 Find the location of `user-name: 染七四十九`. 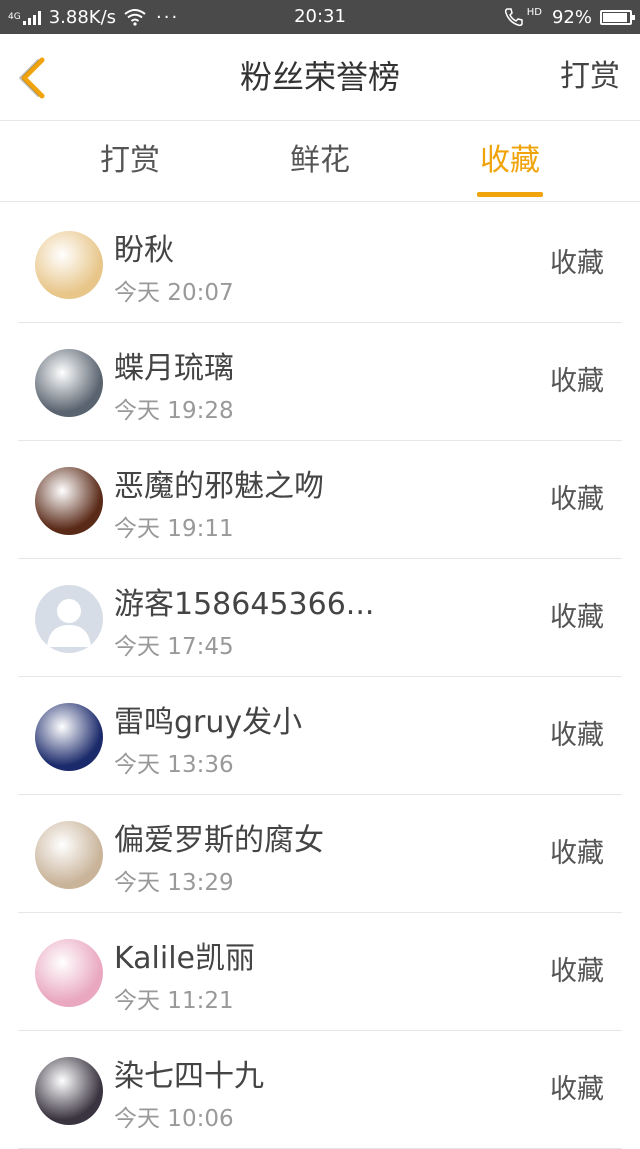

user-name: 染七四十九 is located at coordinates (189, 1076).